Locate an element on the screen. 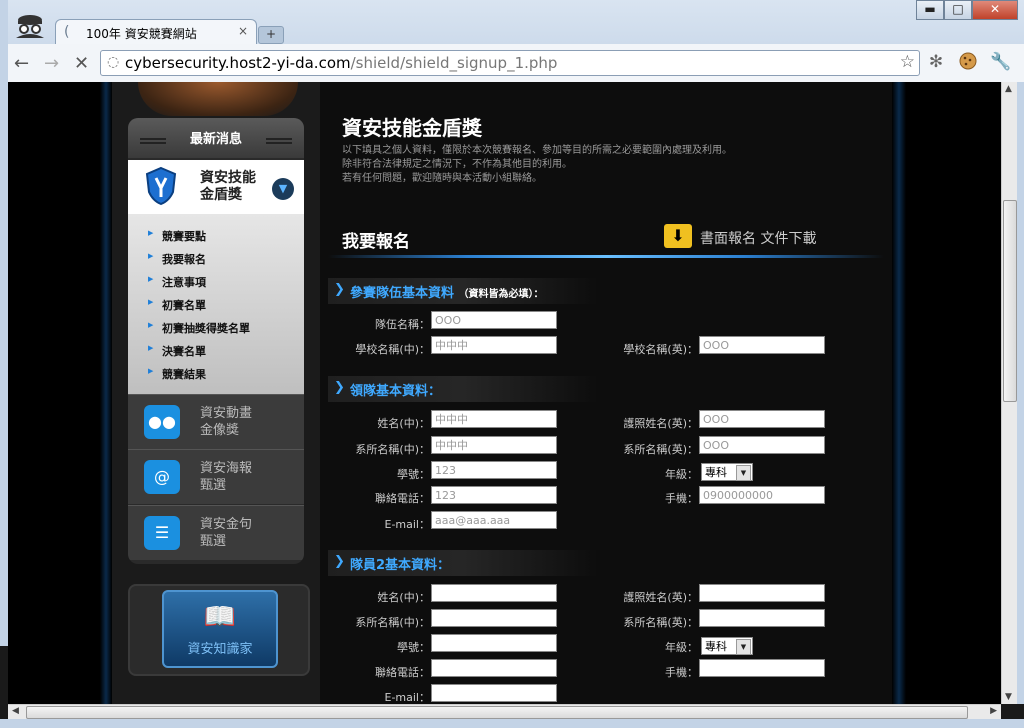 Image resolution: width=1024 pixels, height=728 pixels. bookmark-star-icon: ☆ is located at coordinates (907, 62).